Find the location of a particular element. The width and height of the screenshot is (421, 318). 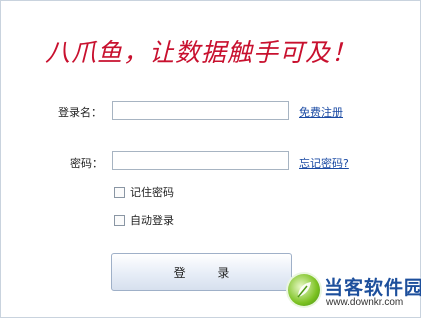

auto-login-label: 自动登录 is located at coordinates (152, 220).